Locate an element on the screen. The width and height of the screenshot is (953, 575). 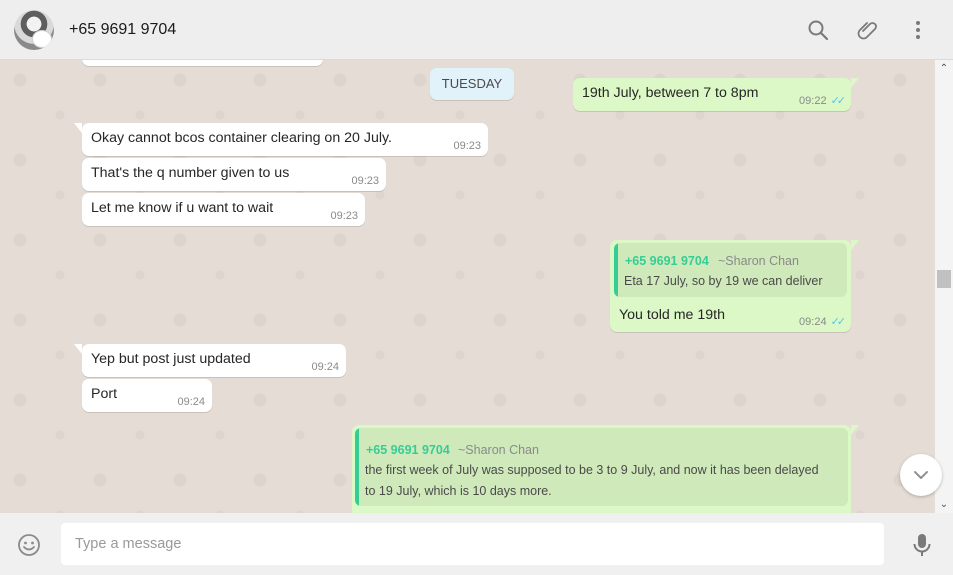
message-text: Port is located at coordinates (104, 394).